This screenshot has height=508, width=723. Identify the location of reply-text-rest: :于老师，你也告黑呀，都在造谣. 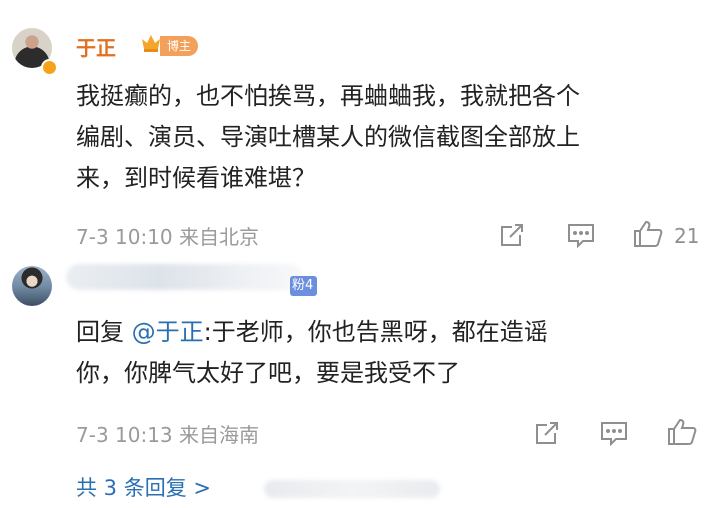
(375, 332).